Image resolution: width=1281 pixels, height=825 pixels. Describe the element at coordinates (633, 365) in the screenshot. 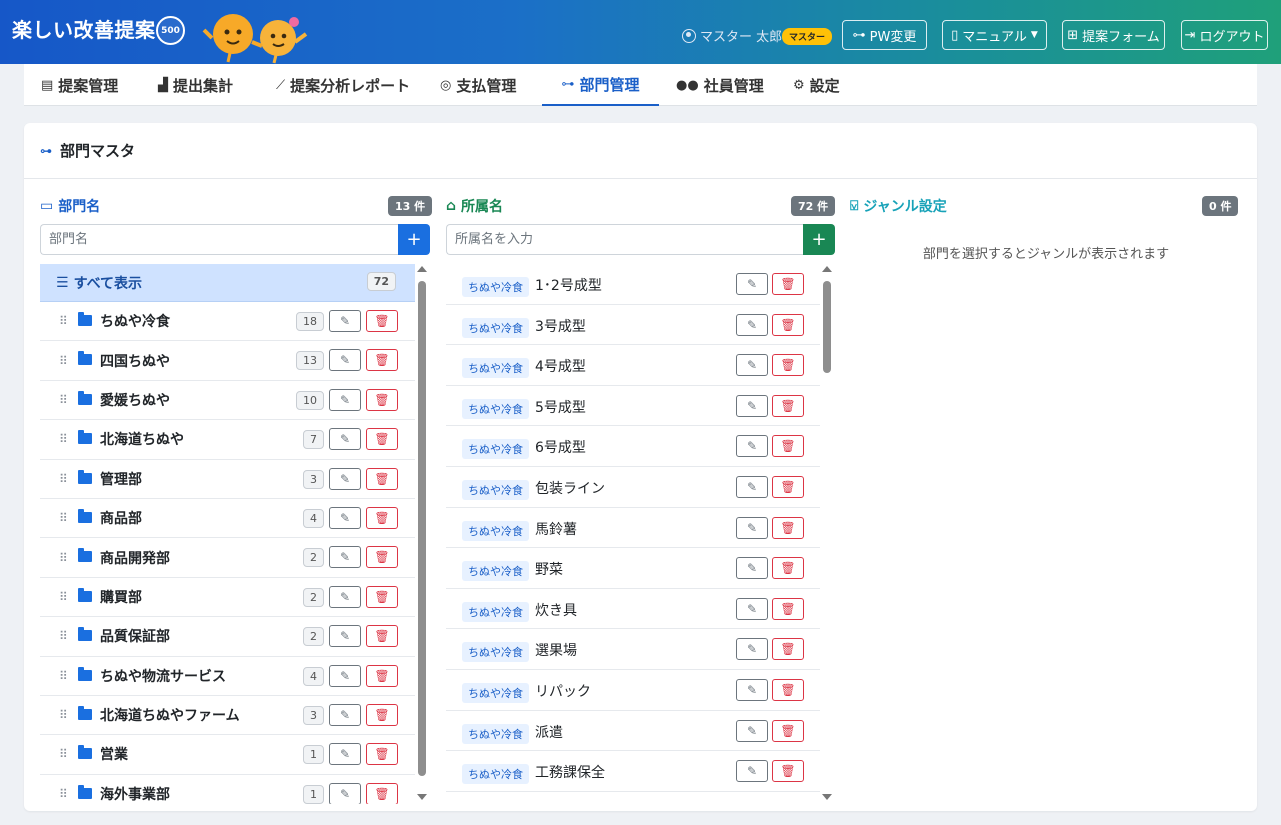

I see `affiliation-row: ちぬや冷食 4号成型 ✎ 🗑` at that location.